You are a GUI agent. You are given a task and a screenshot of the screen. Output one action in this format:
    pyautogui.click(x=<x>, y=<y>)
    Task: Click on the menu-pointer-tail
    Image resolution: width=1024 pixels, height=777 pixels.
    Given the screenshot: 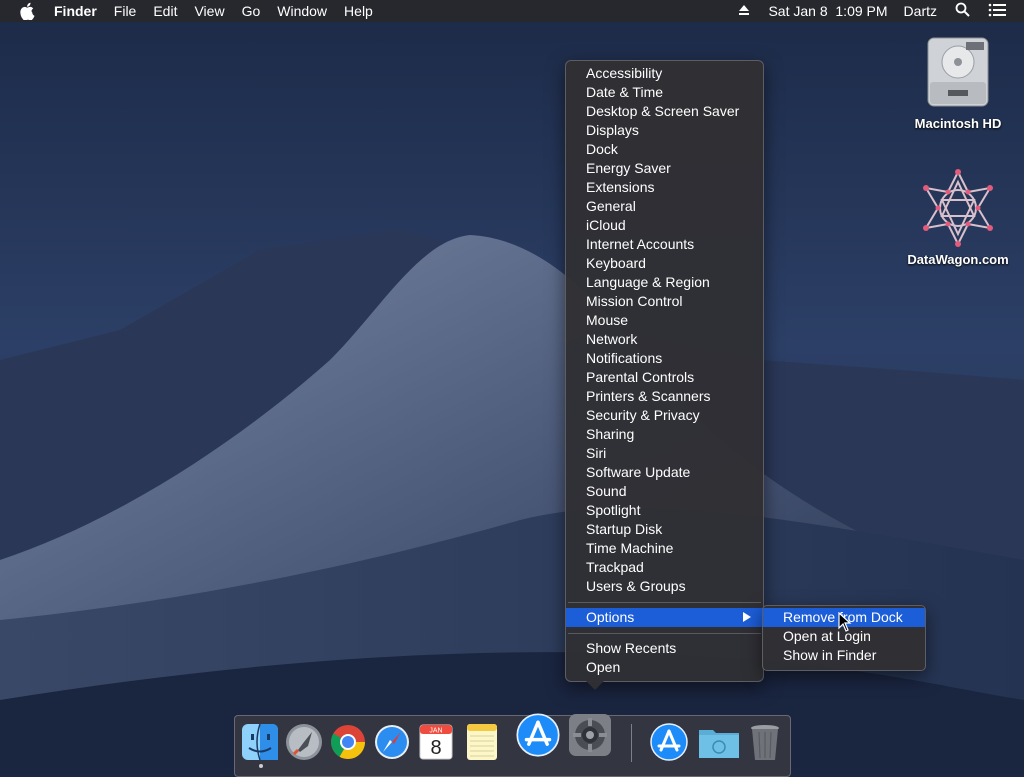 What is the action you would take?
    pyautogui.click(x=595, y=685)
    